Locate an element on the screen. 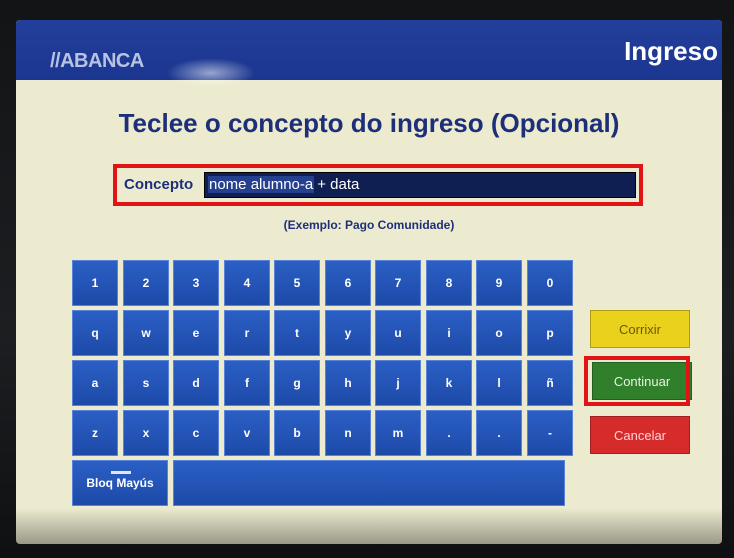 This screenshot has height=558, width=734. key-row4-2: c is located at coordinates (196, 433).